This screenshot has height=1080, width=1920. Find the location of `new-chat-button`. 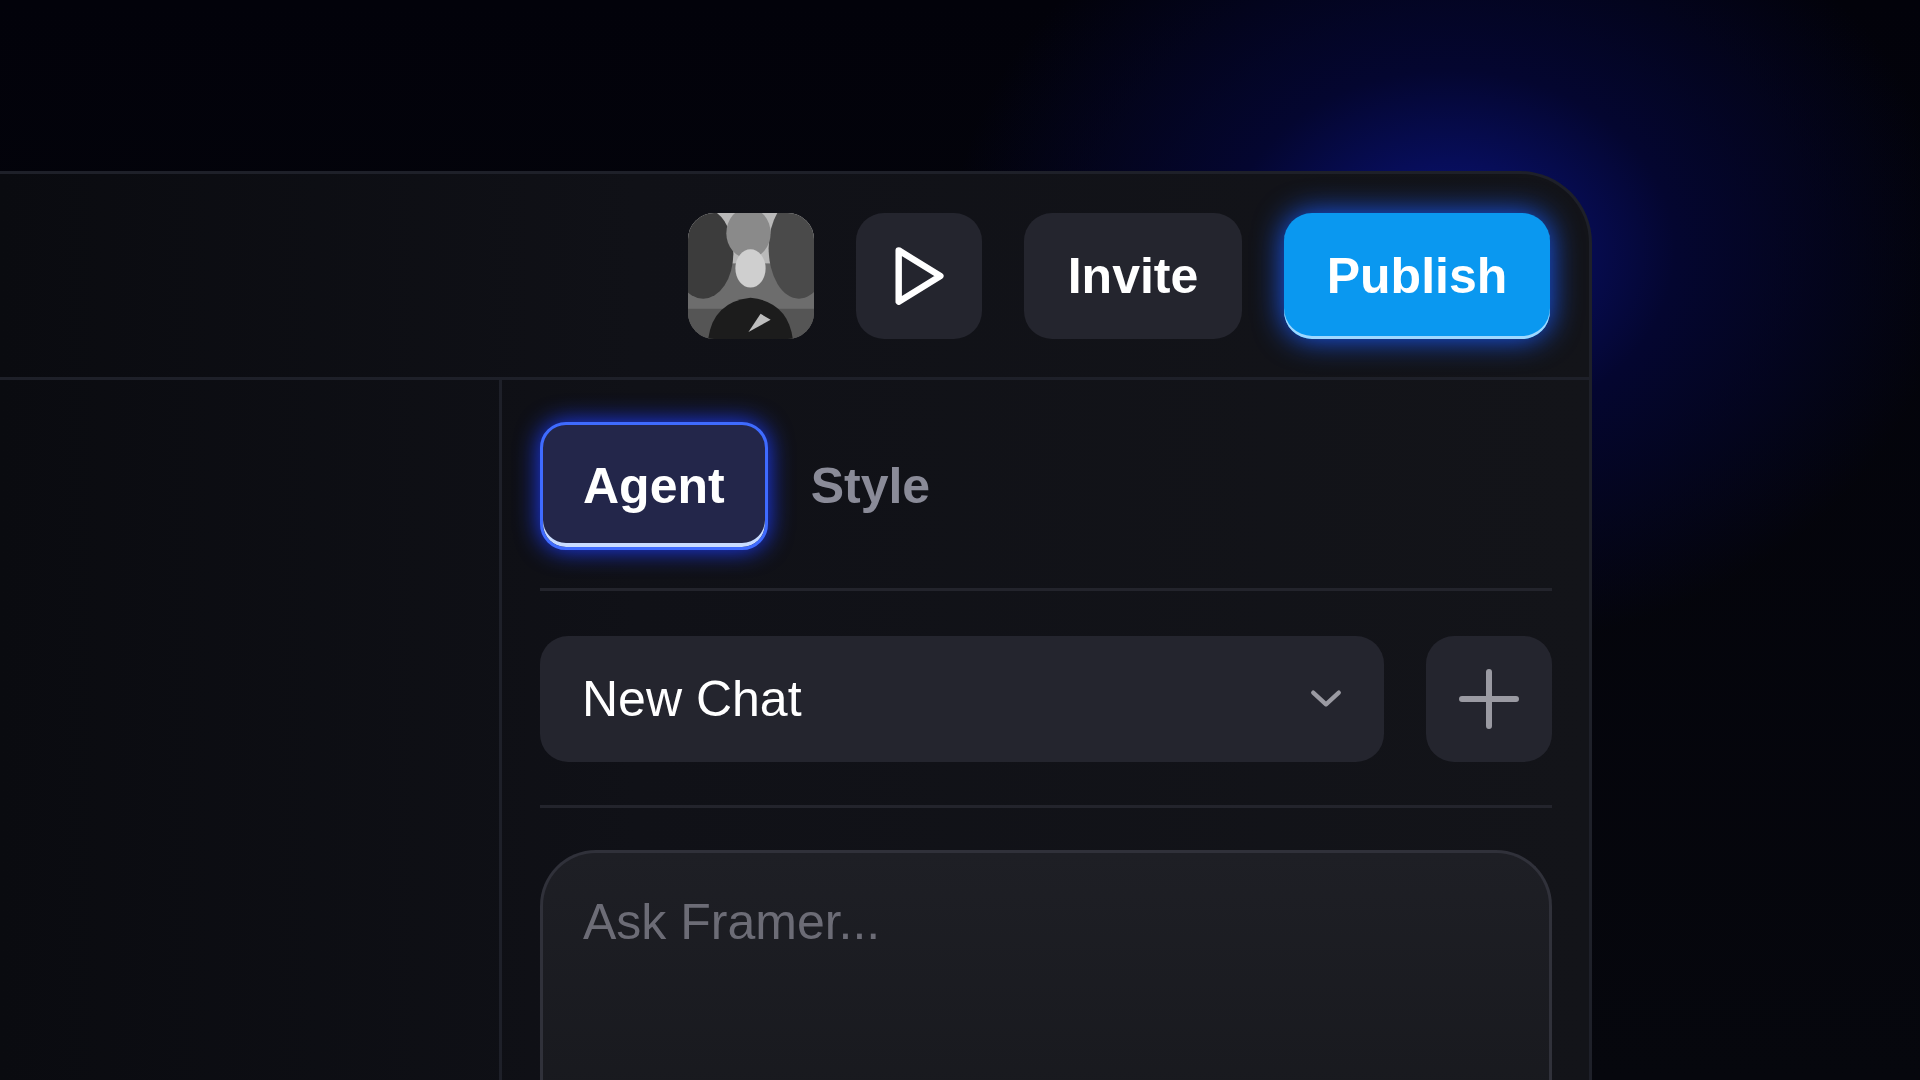

new-chat-button is located at coordinates (1489, 699).